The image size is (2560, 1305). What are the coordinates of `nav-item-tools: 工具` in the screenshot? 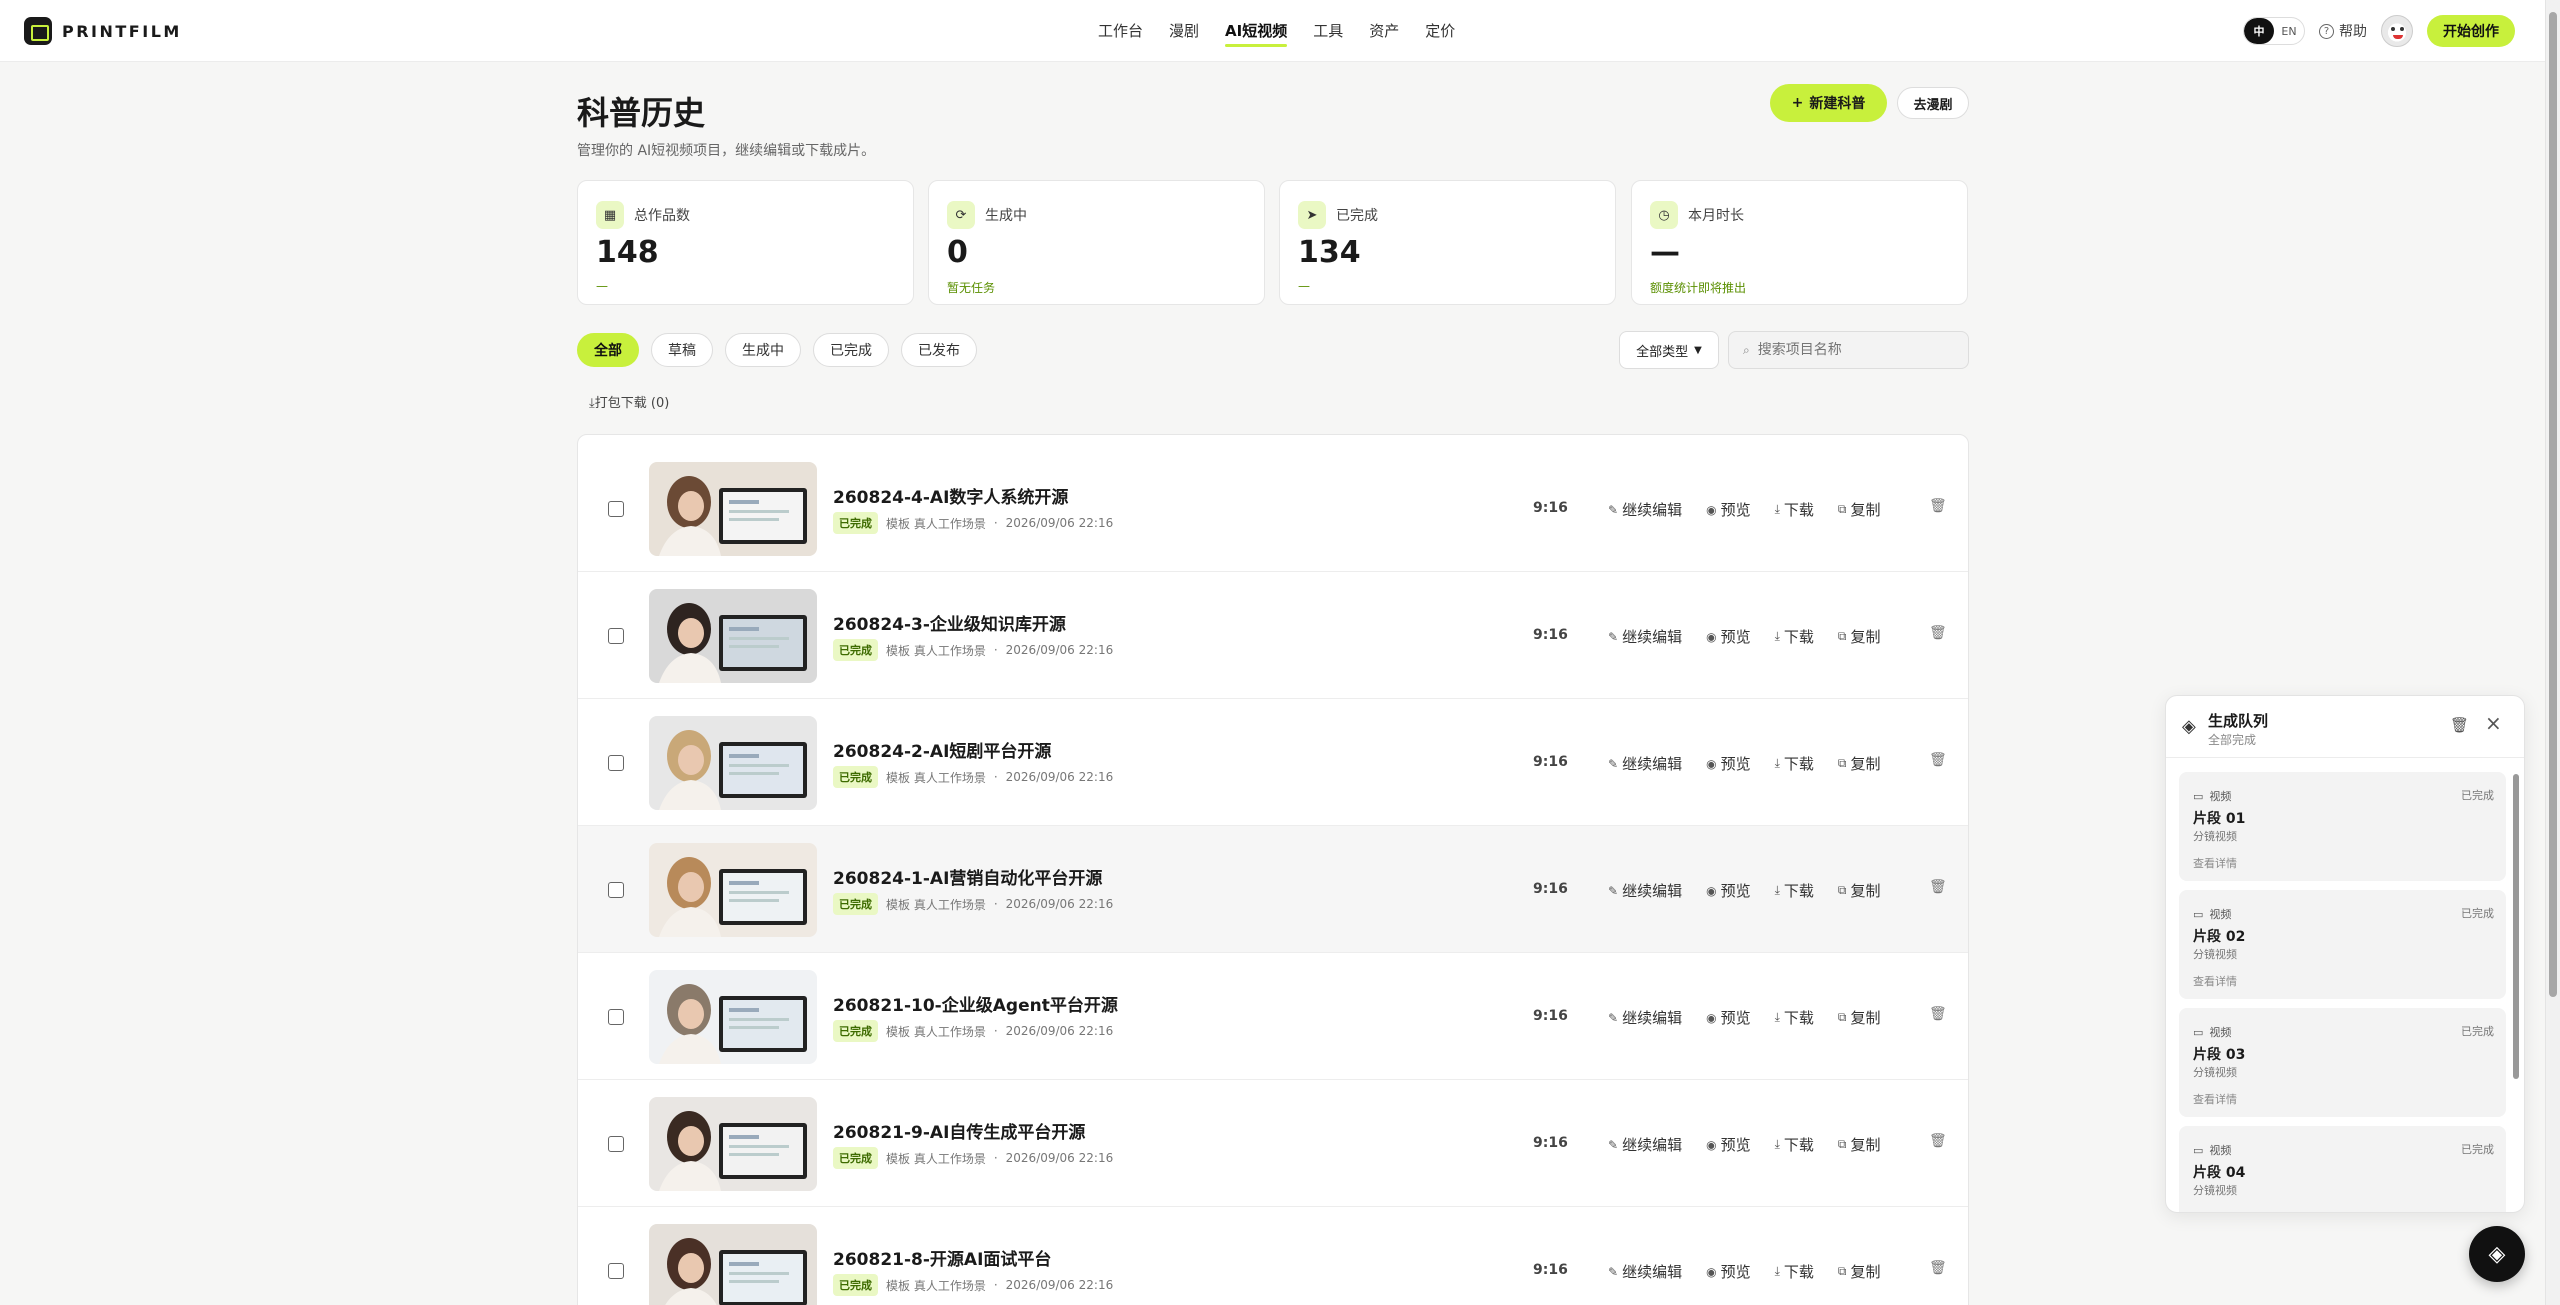 It's located at (1328, 33).